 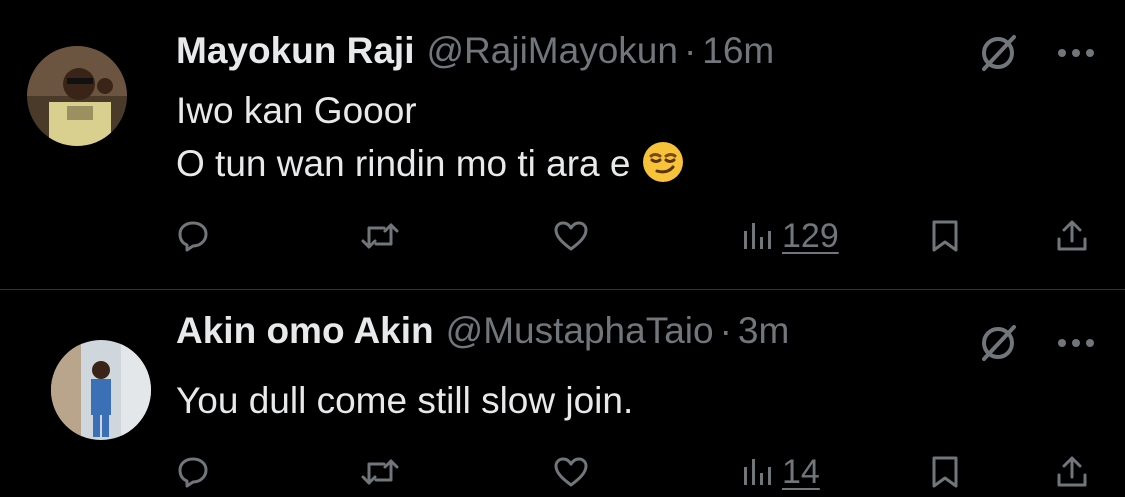 What do you see at coordinates (296, 110) in the screenshot?
I see `tweet-text-line: Iwo kan Gooor` at bounding box center [296, 110].